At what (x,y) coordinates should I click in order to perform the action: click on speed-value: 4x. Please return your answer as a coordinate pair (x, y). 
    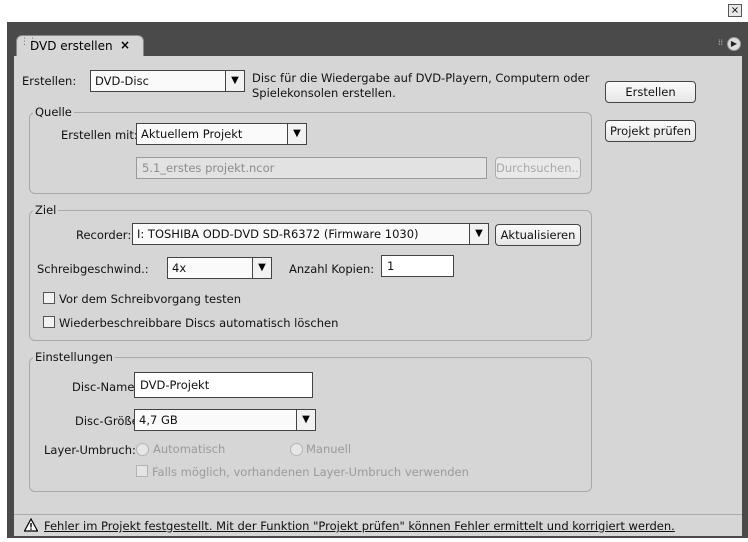
    Looking at the image, I should click on (179, 268).